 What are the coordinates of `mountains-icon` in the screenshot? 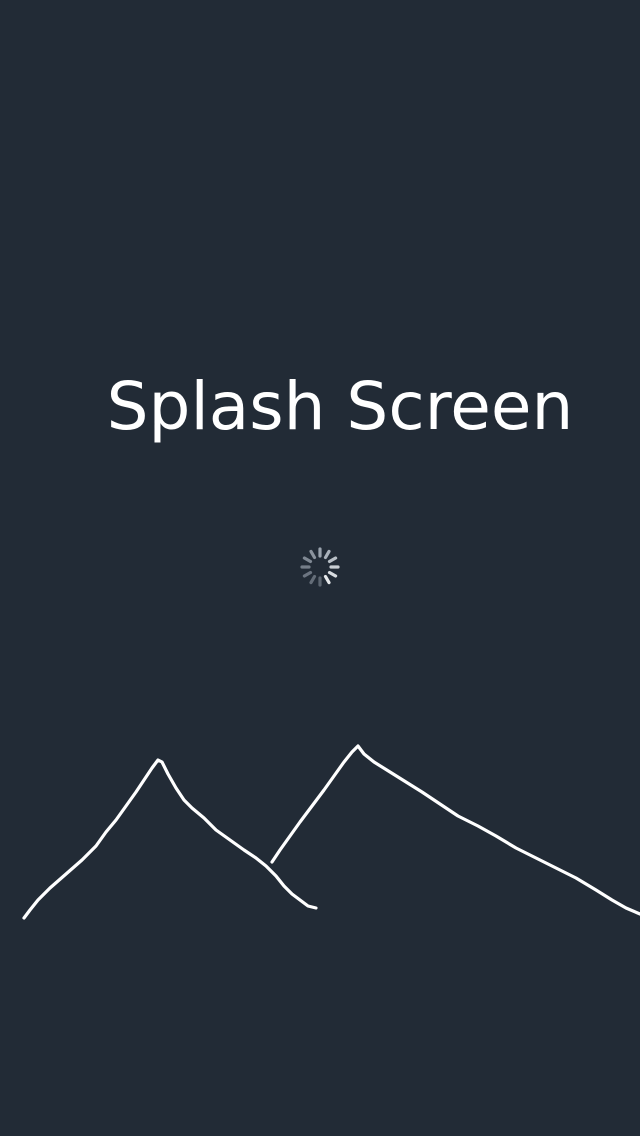 It's located at (331, 832).